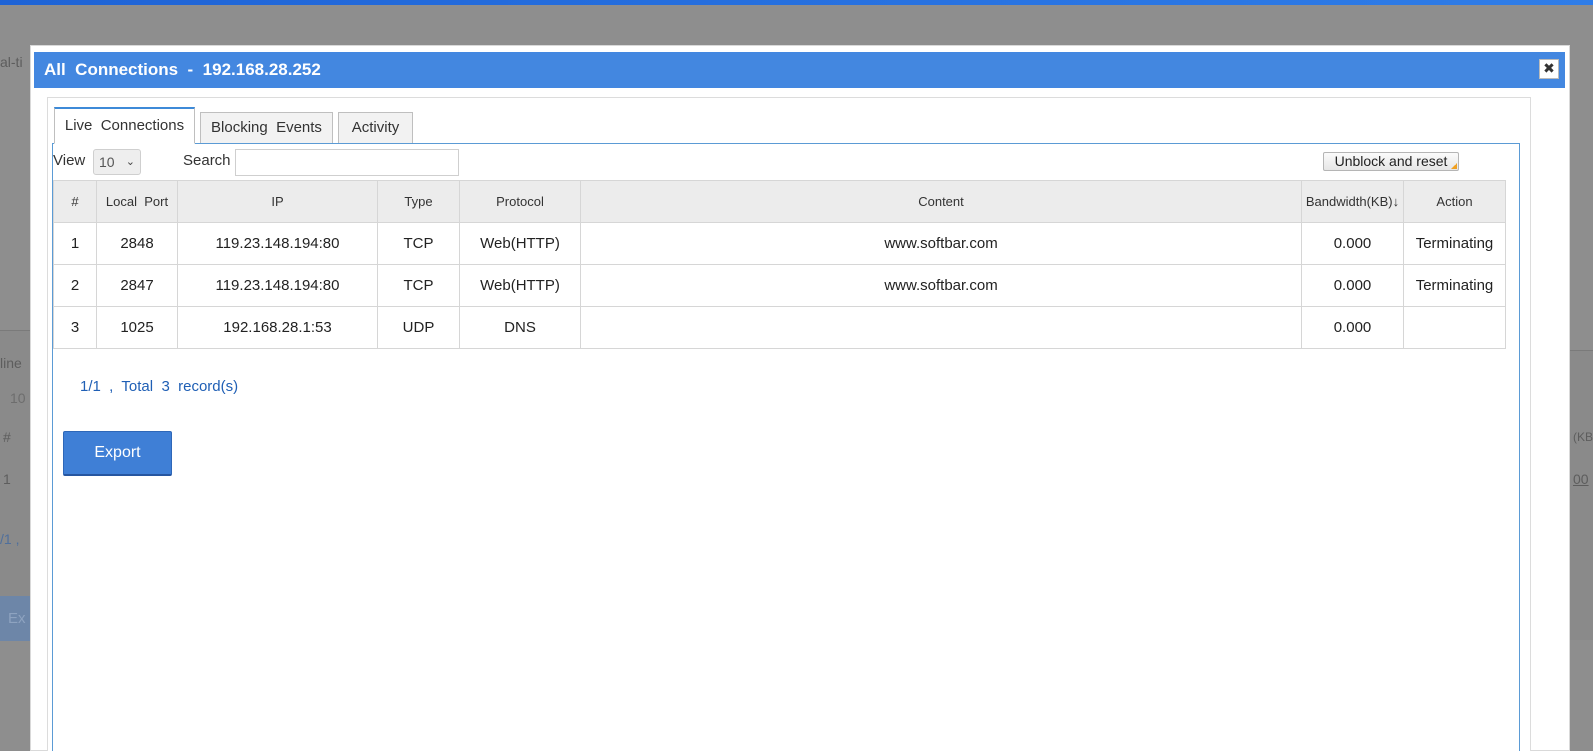  Describe the element at coordinates (1454, 327) in the screenshot. I see `cell-action` at that location.